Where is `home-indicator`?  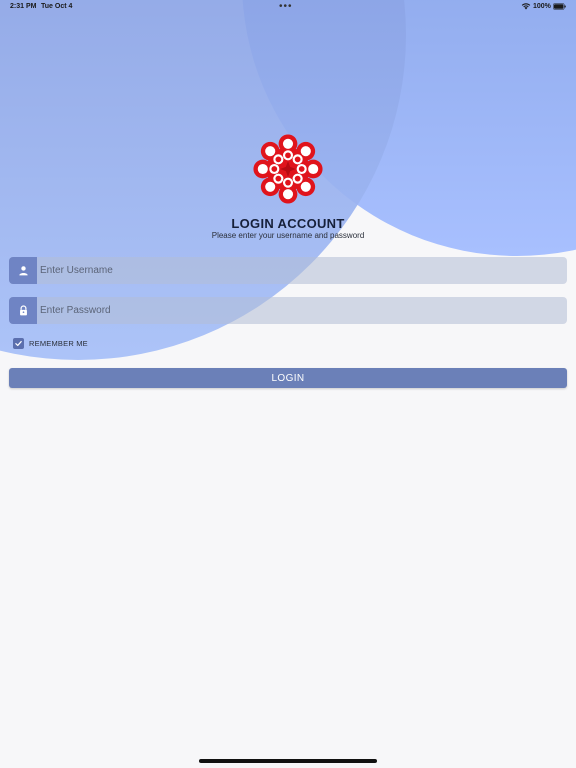
home-indicator is located at coordinates (288, 761).